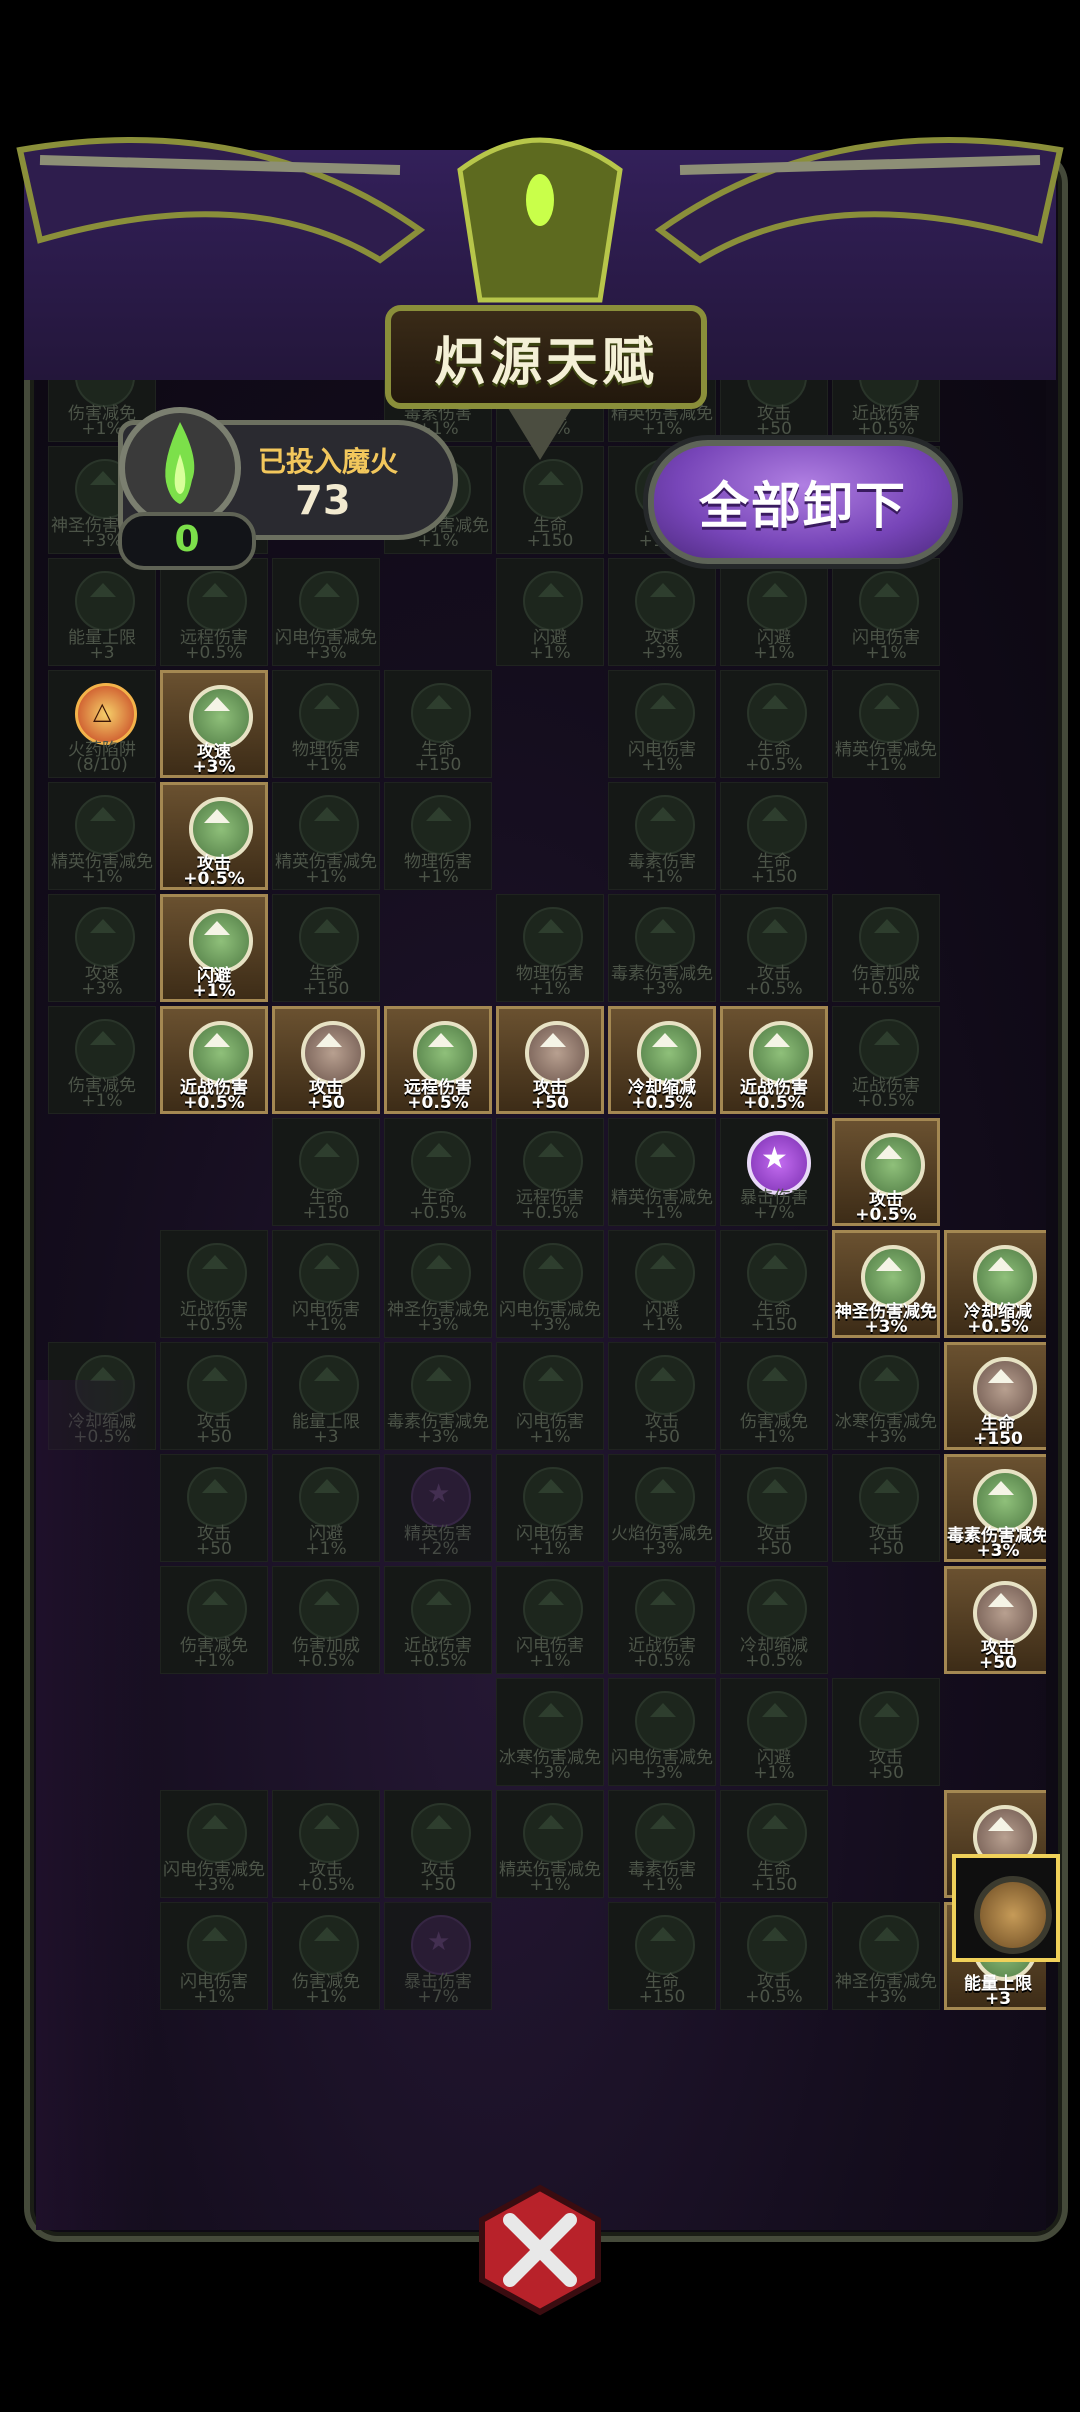 This screenshot has width=1080, height=2412. I want to click on talent-node: 火焰伤害减免 +3%, so click(662, 1508).